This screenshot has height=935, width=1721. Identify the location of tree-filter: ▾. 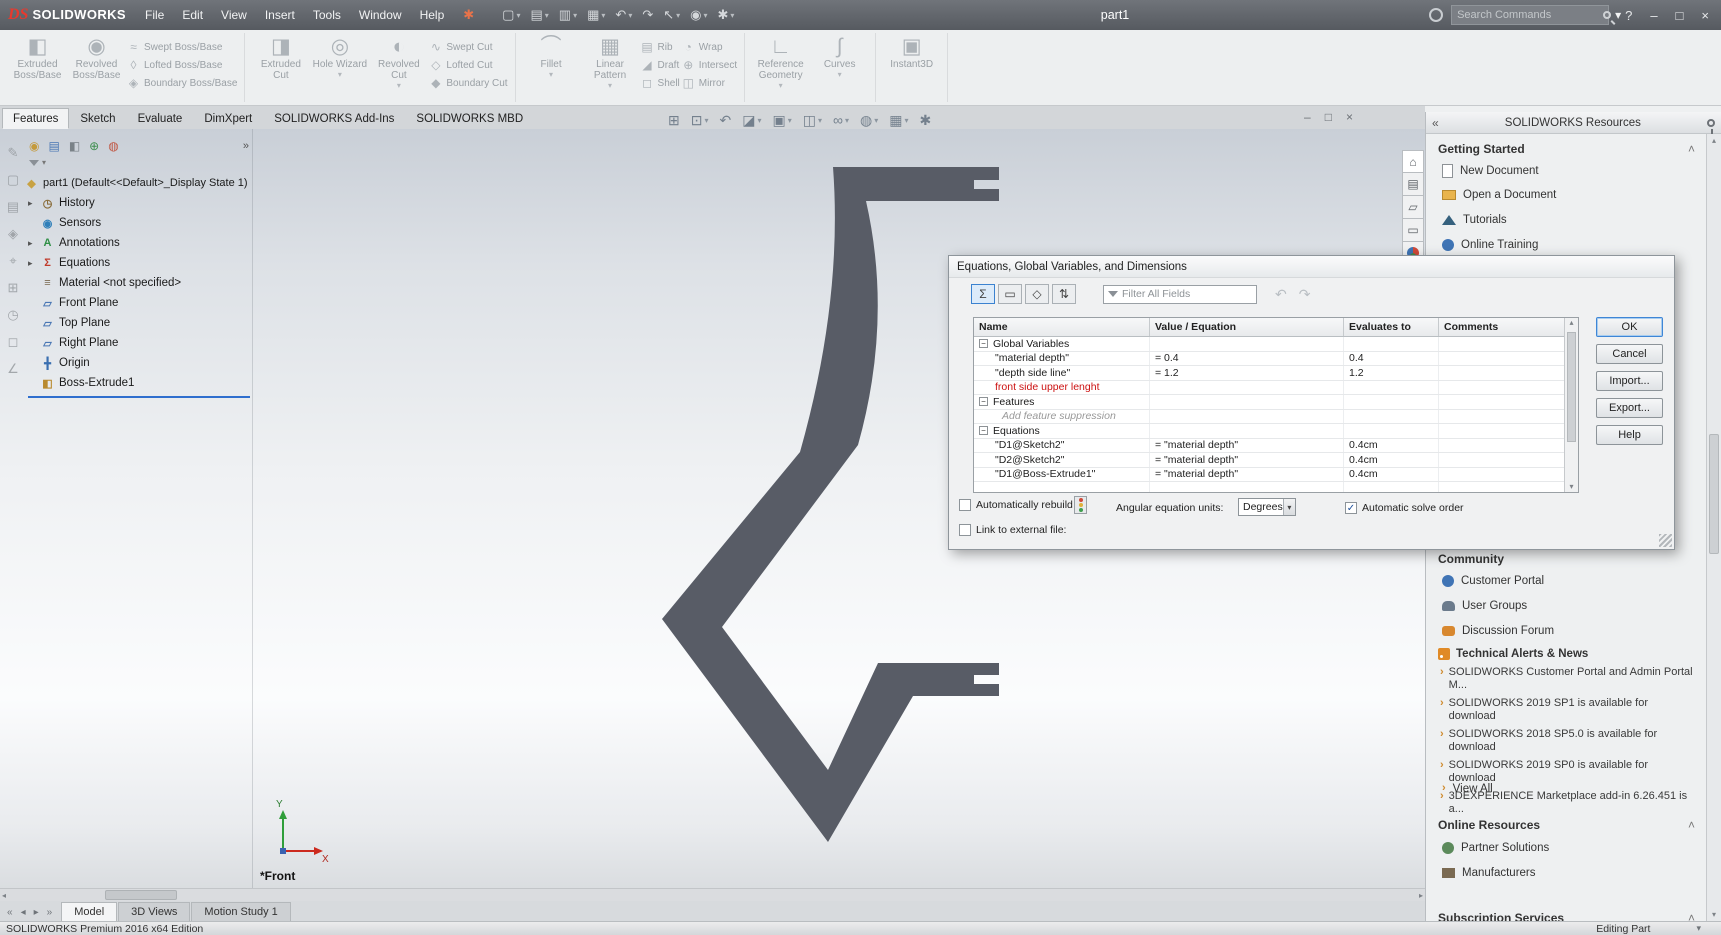
(139, 165).